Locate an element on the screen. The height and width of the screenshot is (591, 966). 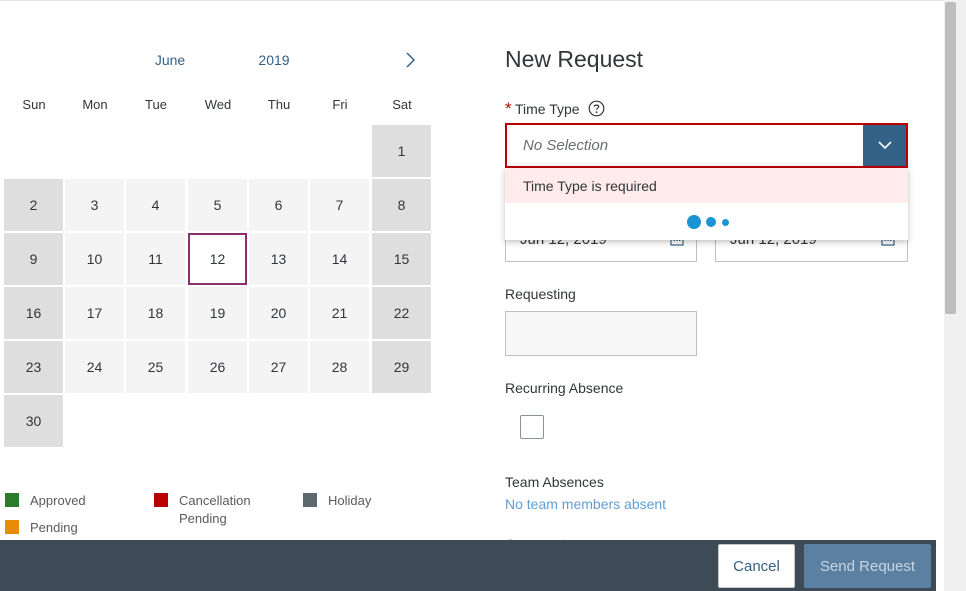
legend-holiday-swatch is located at coordinates (310, 500).